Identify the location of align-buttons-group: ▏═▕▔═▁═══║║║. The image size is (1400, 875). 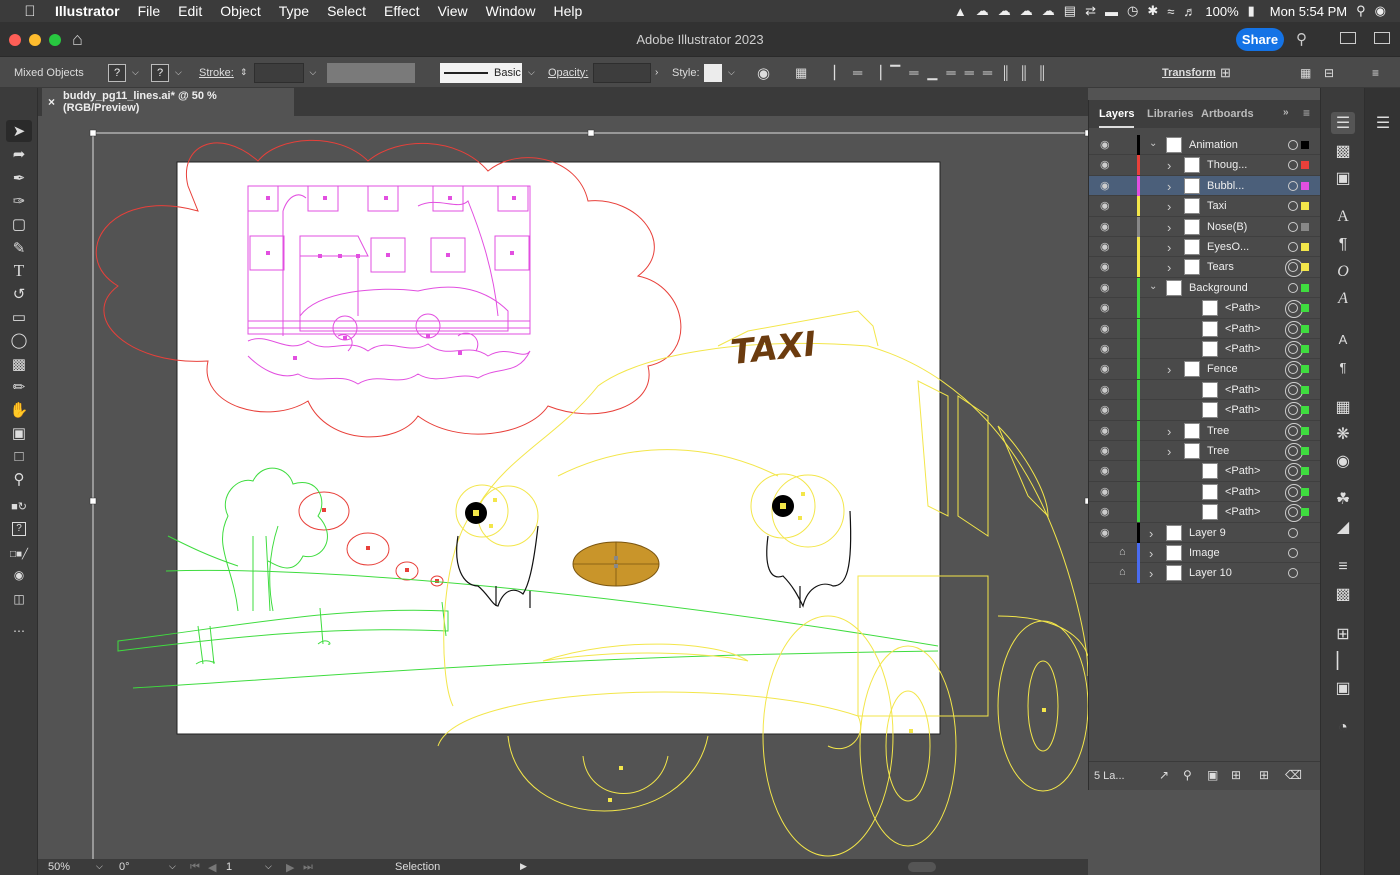
(945, 72).